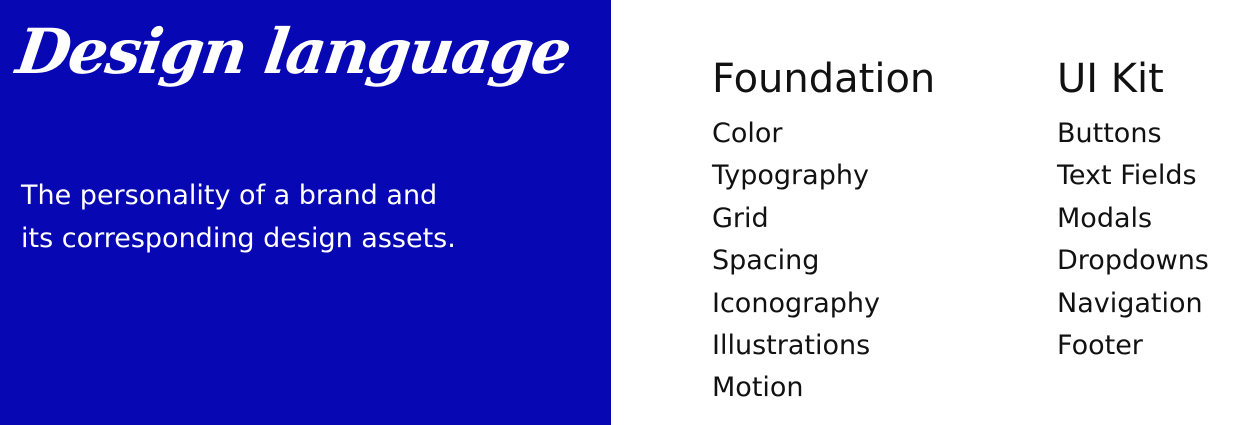  Describe the element at coordinates (823, 346) in the screenshot. I see `foundation-item-illustrations: Illustrations` at that location.